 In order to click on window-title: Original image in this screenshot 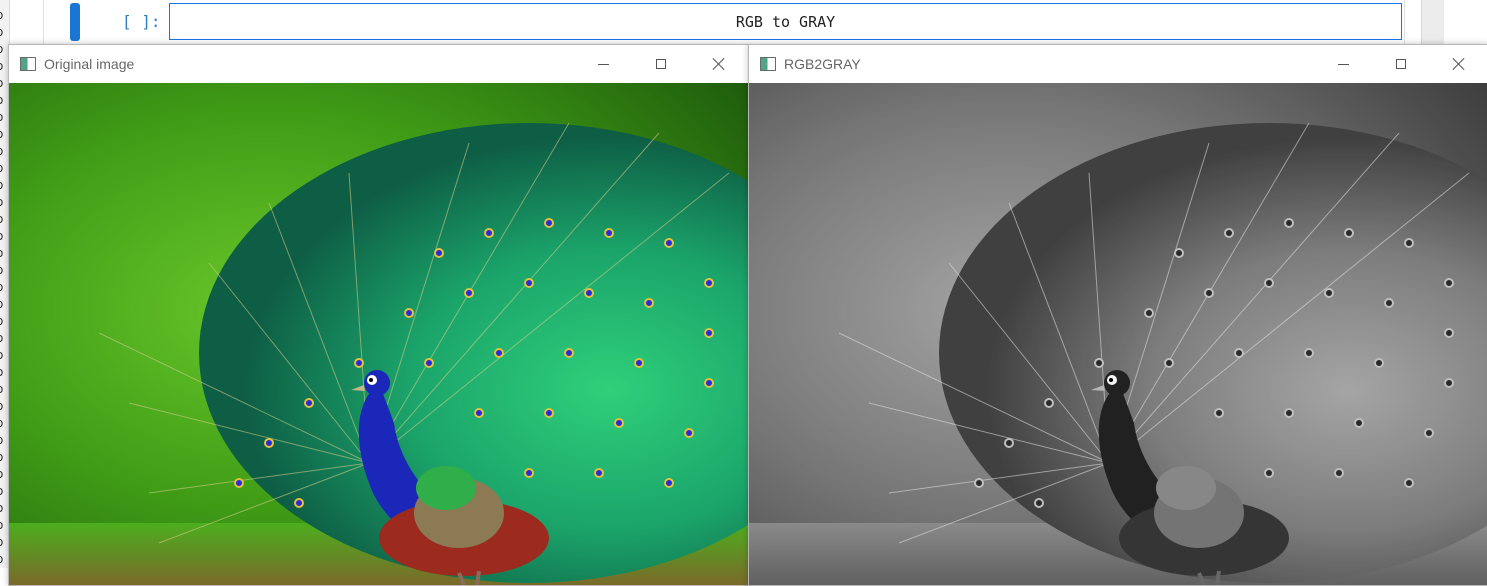, I will do `click(89, 64)`.